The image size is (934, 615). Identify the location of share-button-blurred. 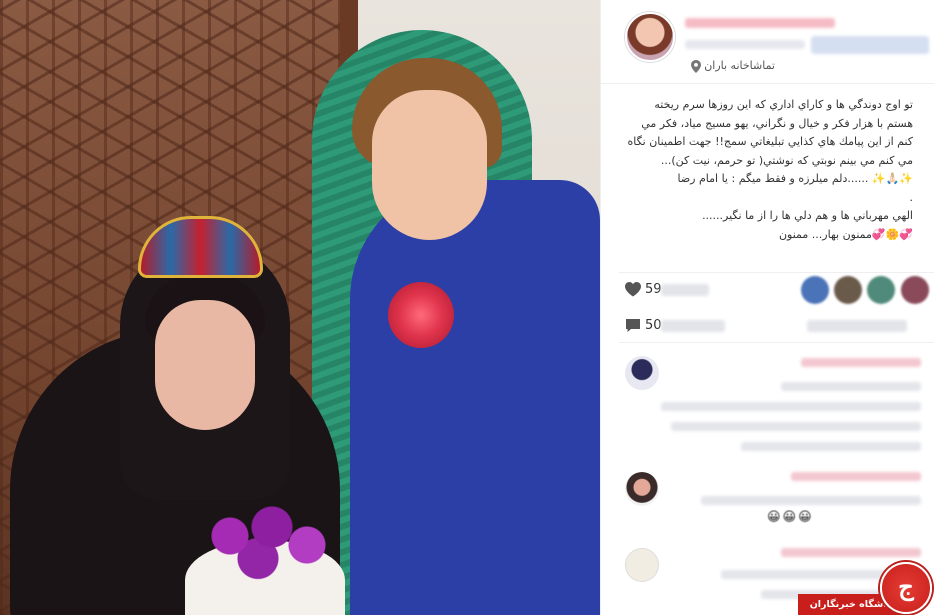
(870, 45).